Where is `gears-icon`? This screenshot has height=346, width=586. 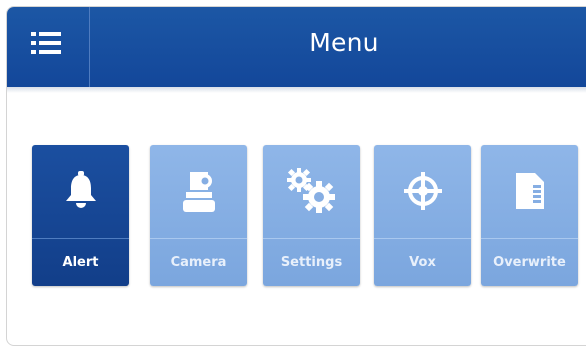
gears-icon is located at coordinates (310, 190).